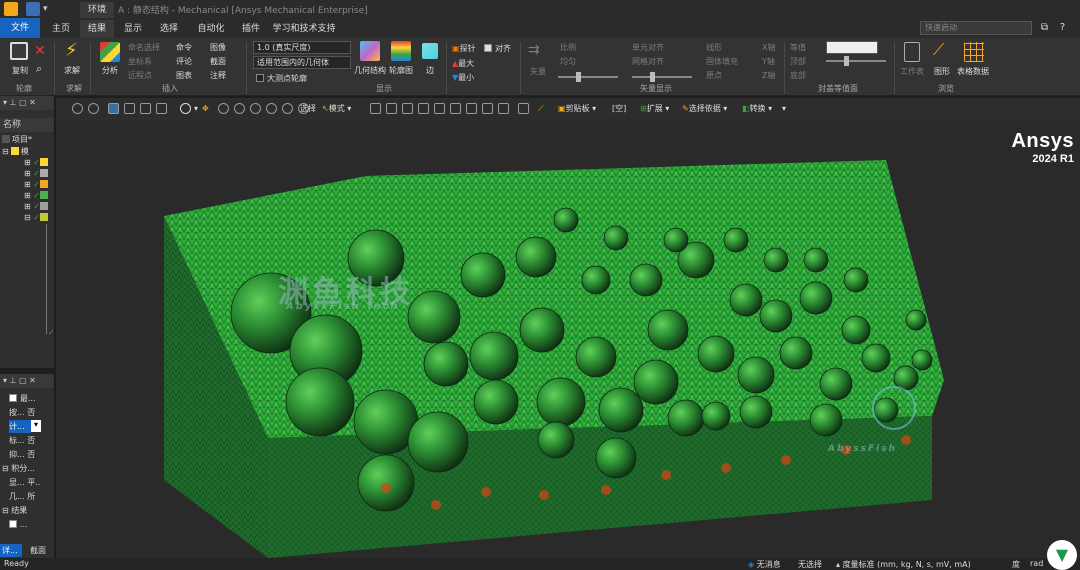  Describe the element at coordinates (24, 482) in the screenshot. I see `details-row: 显... 平..` at that location.